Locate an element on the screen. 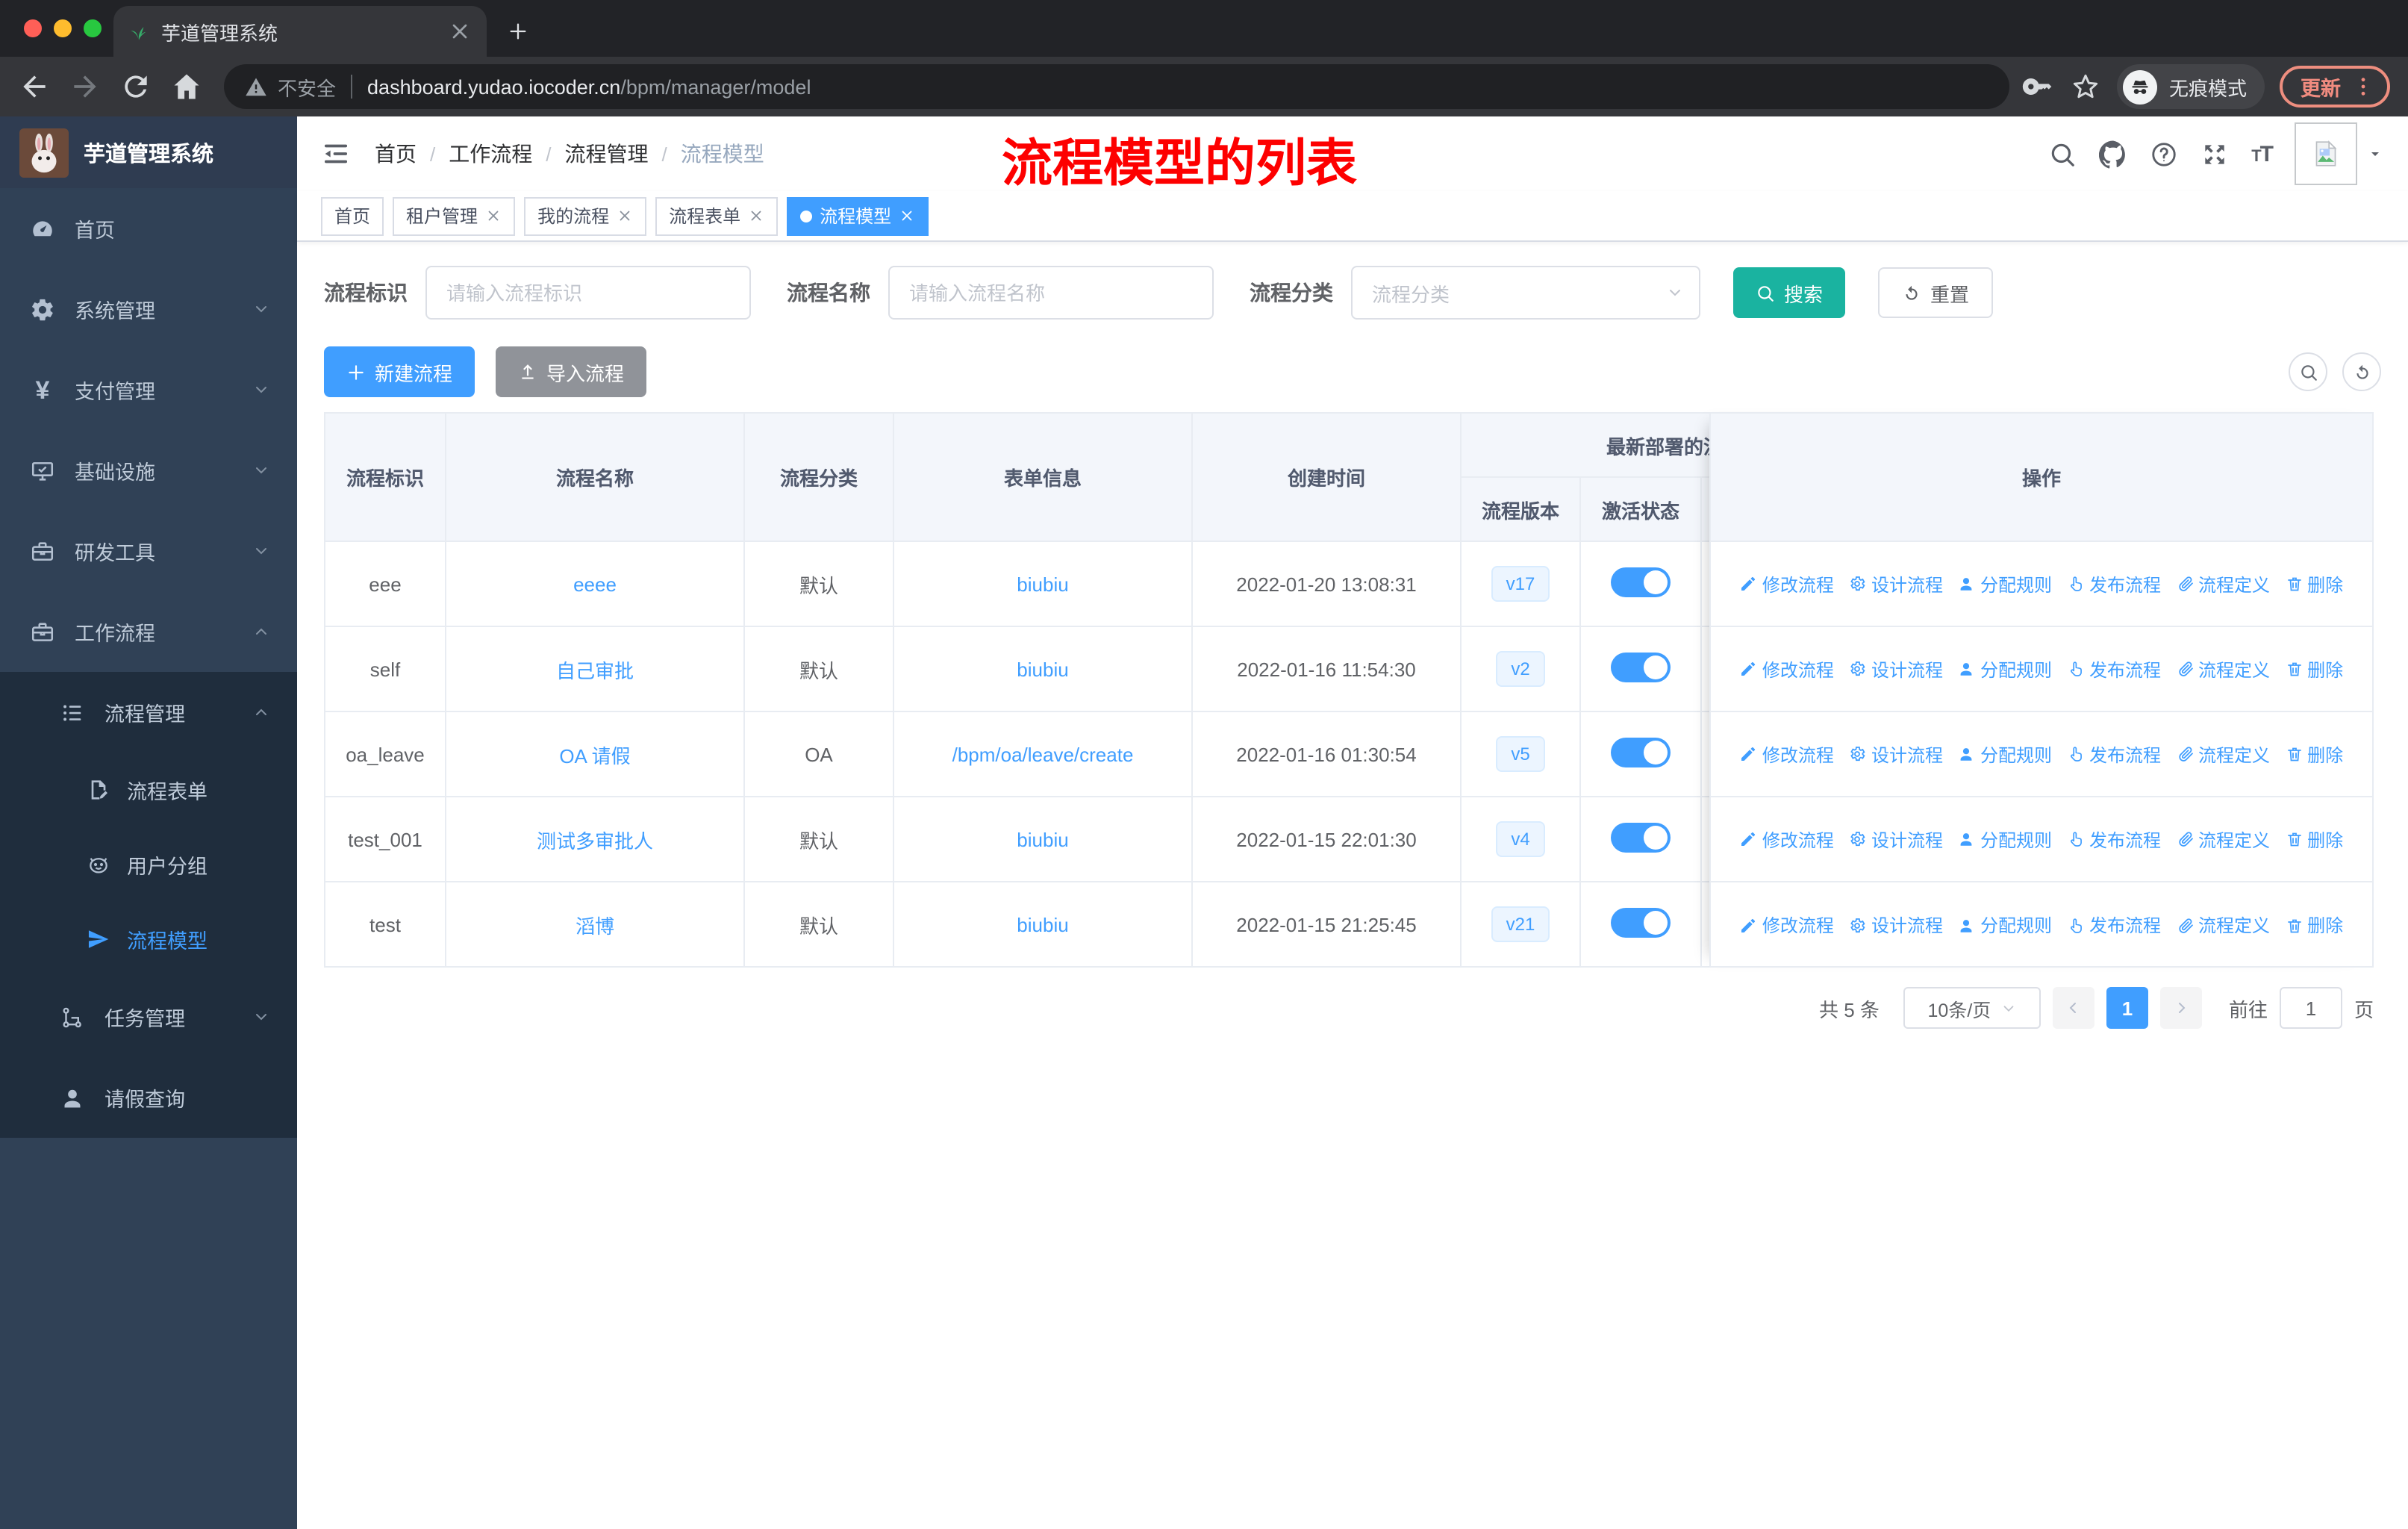 The height and width of the screenshot is (1529, 2408). breadcrumb-process-management: 流程管理 is located at coordinates (607, 154).